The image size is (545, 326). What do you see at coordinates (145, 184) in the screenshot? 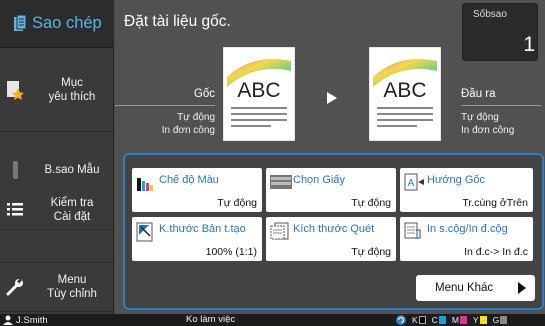
I see `color-mode-icon` at bounding box center [145, 184].